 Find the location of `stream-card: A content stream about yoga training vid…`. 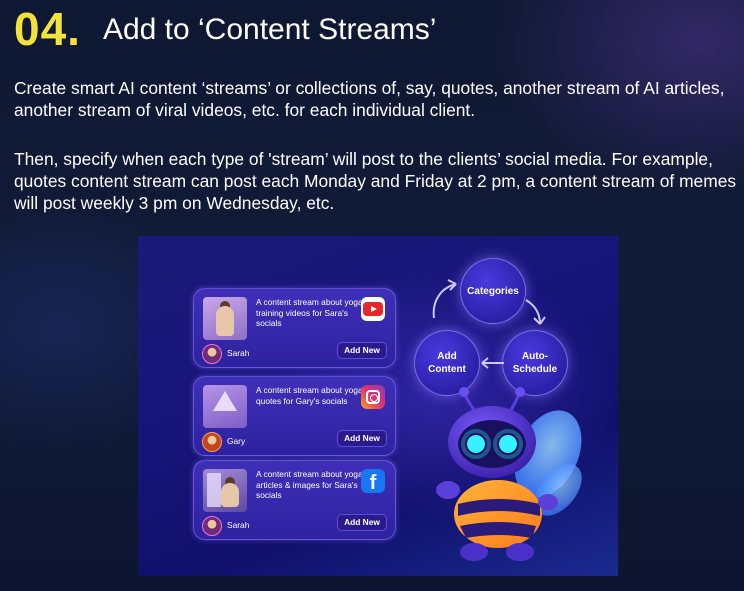

stream-card: A content stream about yoga training vid… is located at coordinates (294, 328).